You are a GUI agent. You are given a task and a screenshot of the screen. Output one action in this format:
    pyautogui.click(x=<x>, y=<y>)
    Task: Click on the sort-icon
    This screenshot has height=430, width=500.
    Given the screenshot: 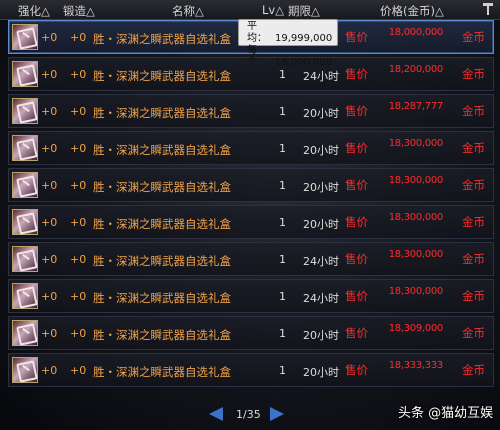 What is the action you would take?
    pyautogui.click(x=488, y=9)
    